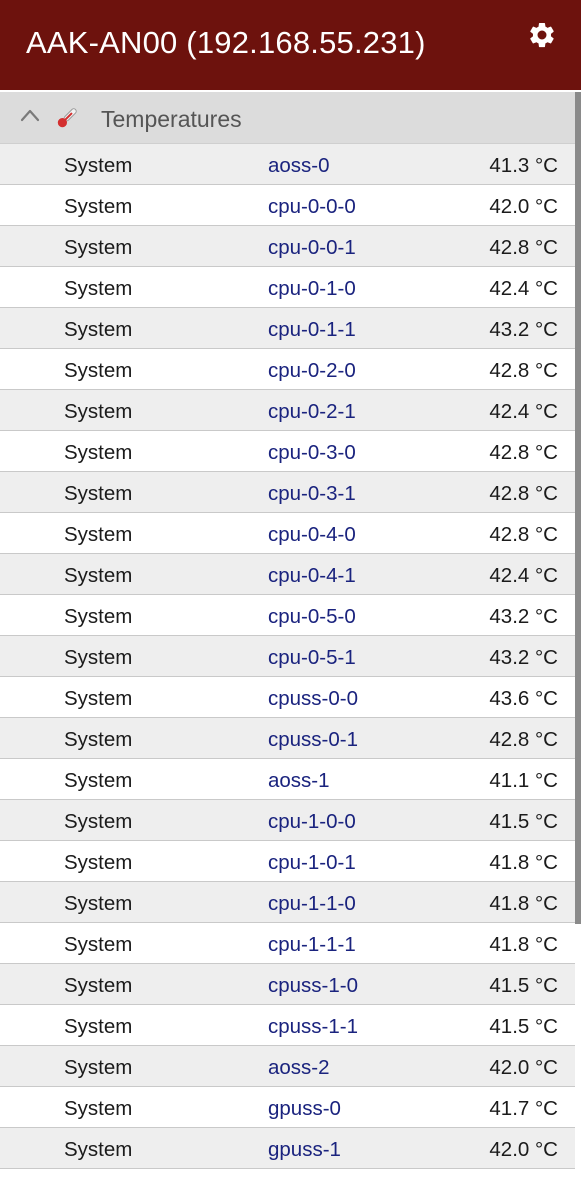 The width and height of the screenshot is (581, 1177). What do you see at coordinates (312, 657) in the screenshot?
I see `sensor-name: cpu-0-5-1` at bounding box center [312, 657].